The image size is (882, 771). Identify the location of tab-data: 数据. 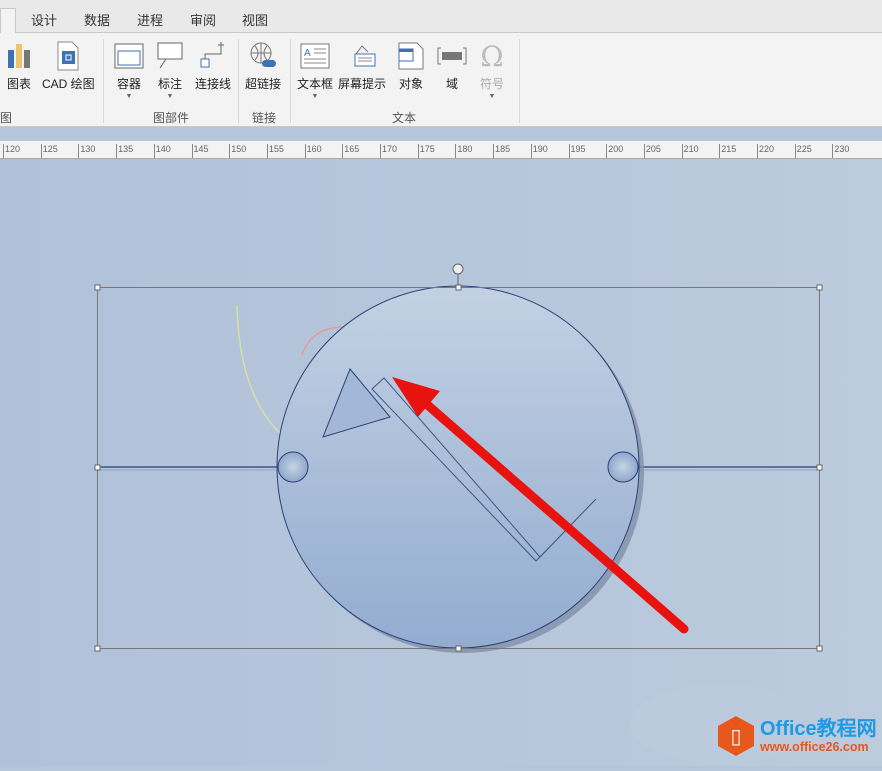
(97, 19).